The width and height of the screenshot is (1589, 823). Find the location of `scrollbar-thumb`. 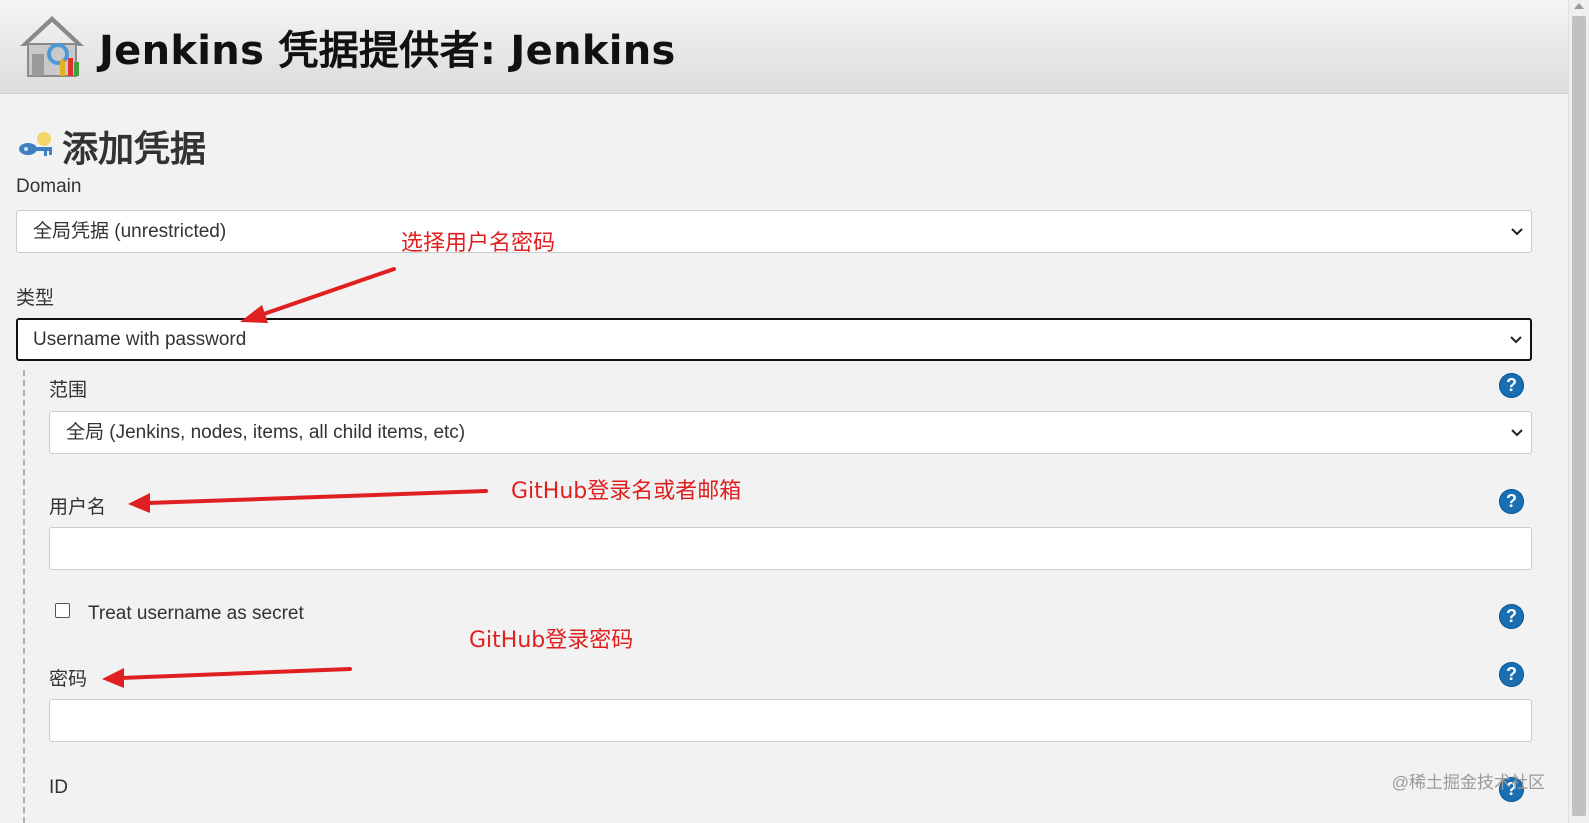

scrollbar-thumb is located at coordinates (1579, 416).